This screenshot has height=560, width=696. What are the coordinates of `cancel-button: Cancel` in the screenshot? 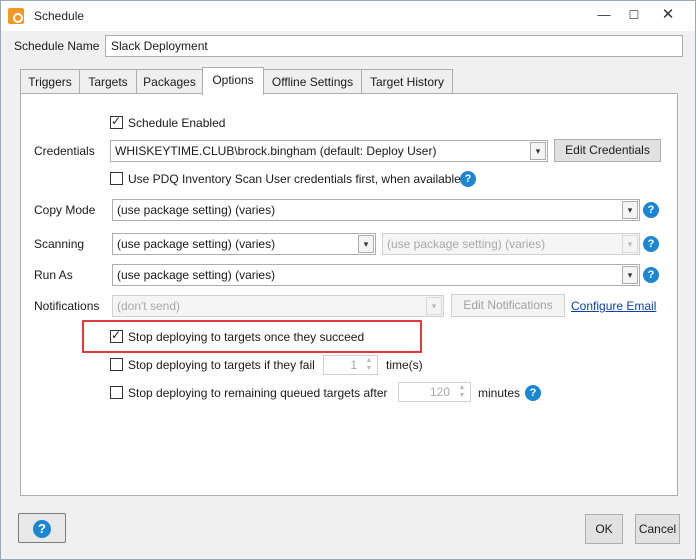 It's located at (657, 529).